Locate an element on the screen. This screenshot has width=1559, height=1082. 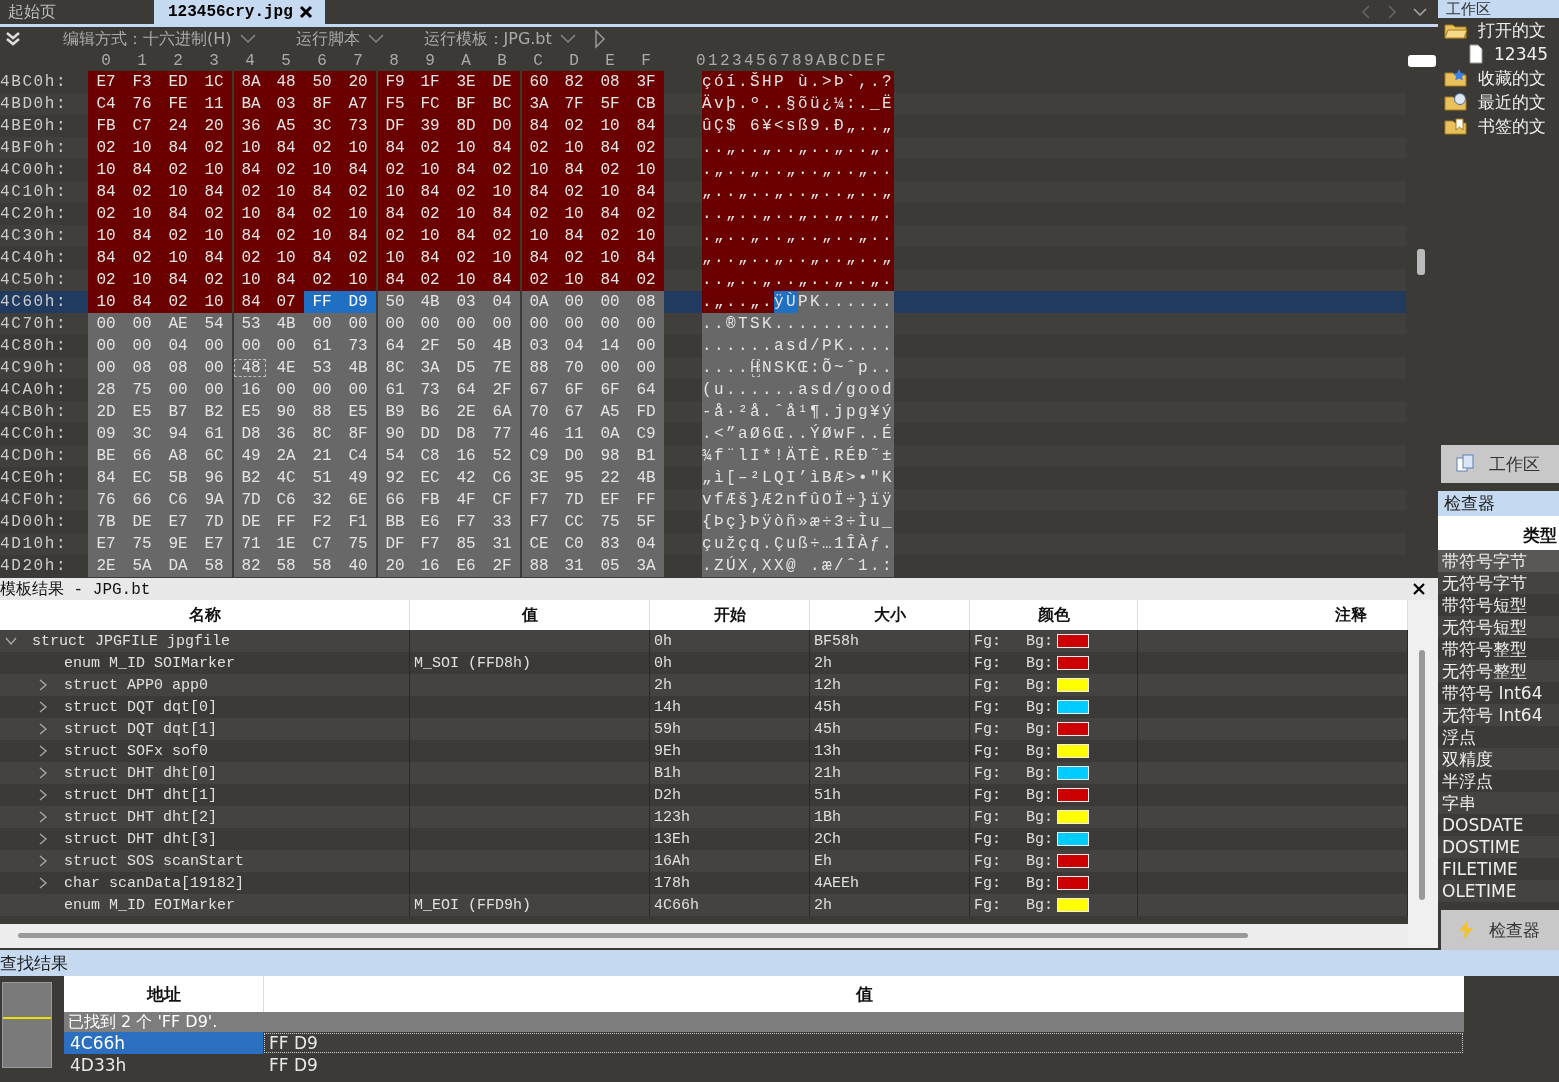
hex-byte: 92 is located at coordinates (394, 478).